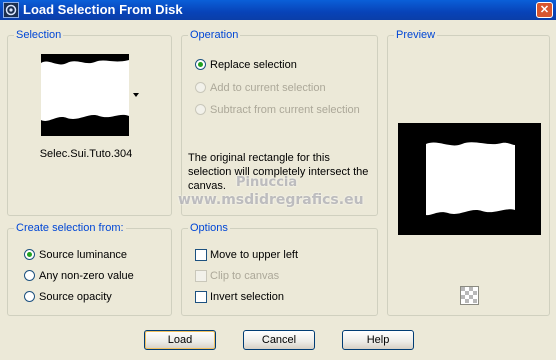 The height and width of the screenshot is (360, 556). What do you see at coordinates (416, 35) in the screenshot?
I see `preview-group-label: Preview` at bounding box center [416, 35].